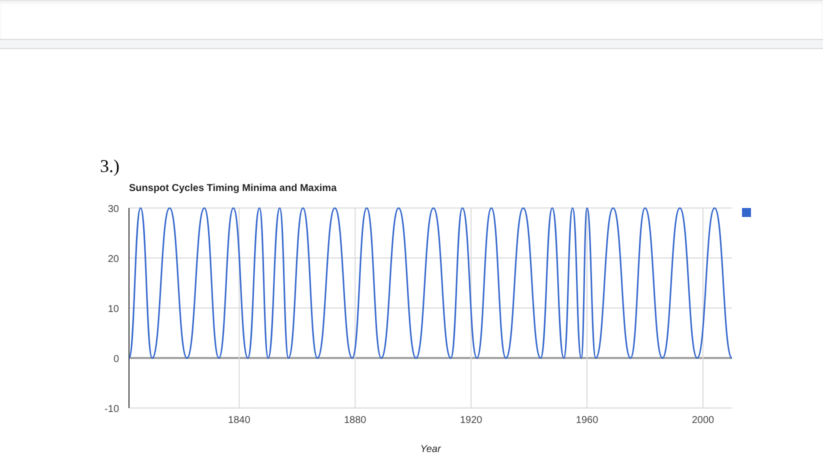  What do you see at coordinates (233, 188) in the screenshot?
I see `chart-title: Sunspot Cycles Timing Minima and Maxima` at bounding box center [233, 188].